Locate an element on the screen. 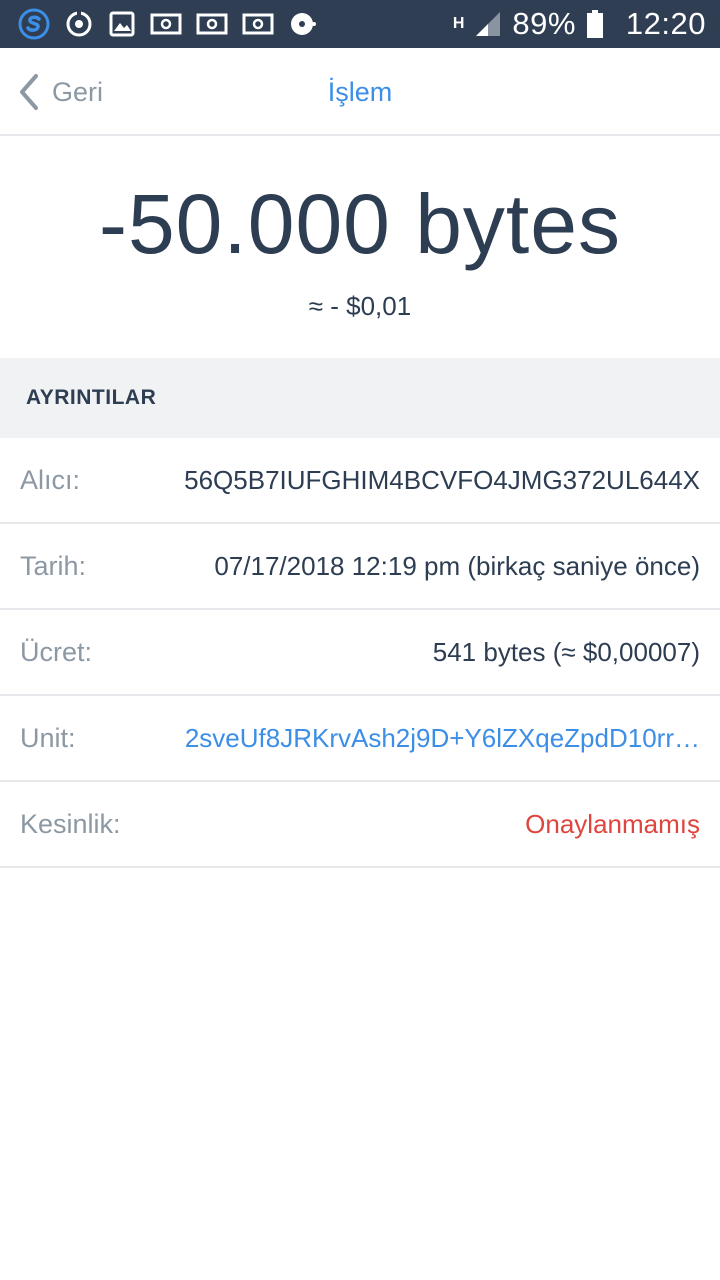 The width and height of the screenshot is (720, 1280). date-label: Tarih: is located at coordinates (53, 565).